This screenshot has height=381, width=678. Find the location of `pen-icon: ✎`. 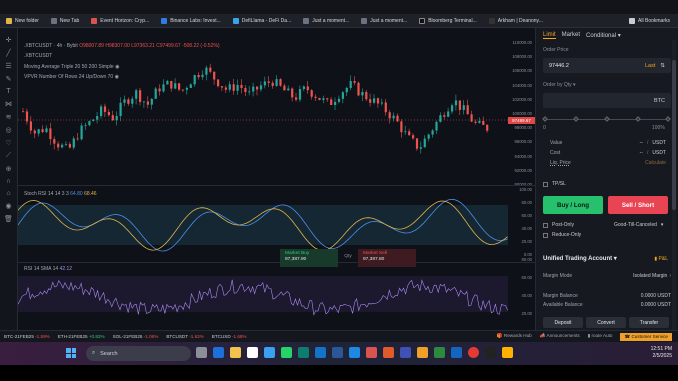

pen-icon: ✎ is located at coordinates (9, 79).